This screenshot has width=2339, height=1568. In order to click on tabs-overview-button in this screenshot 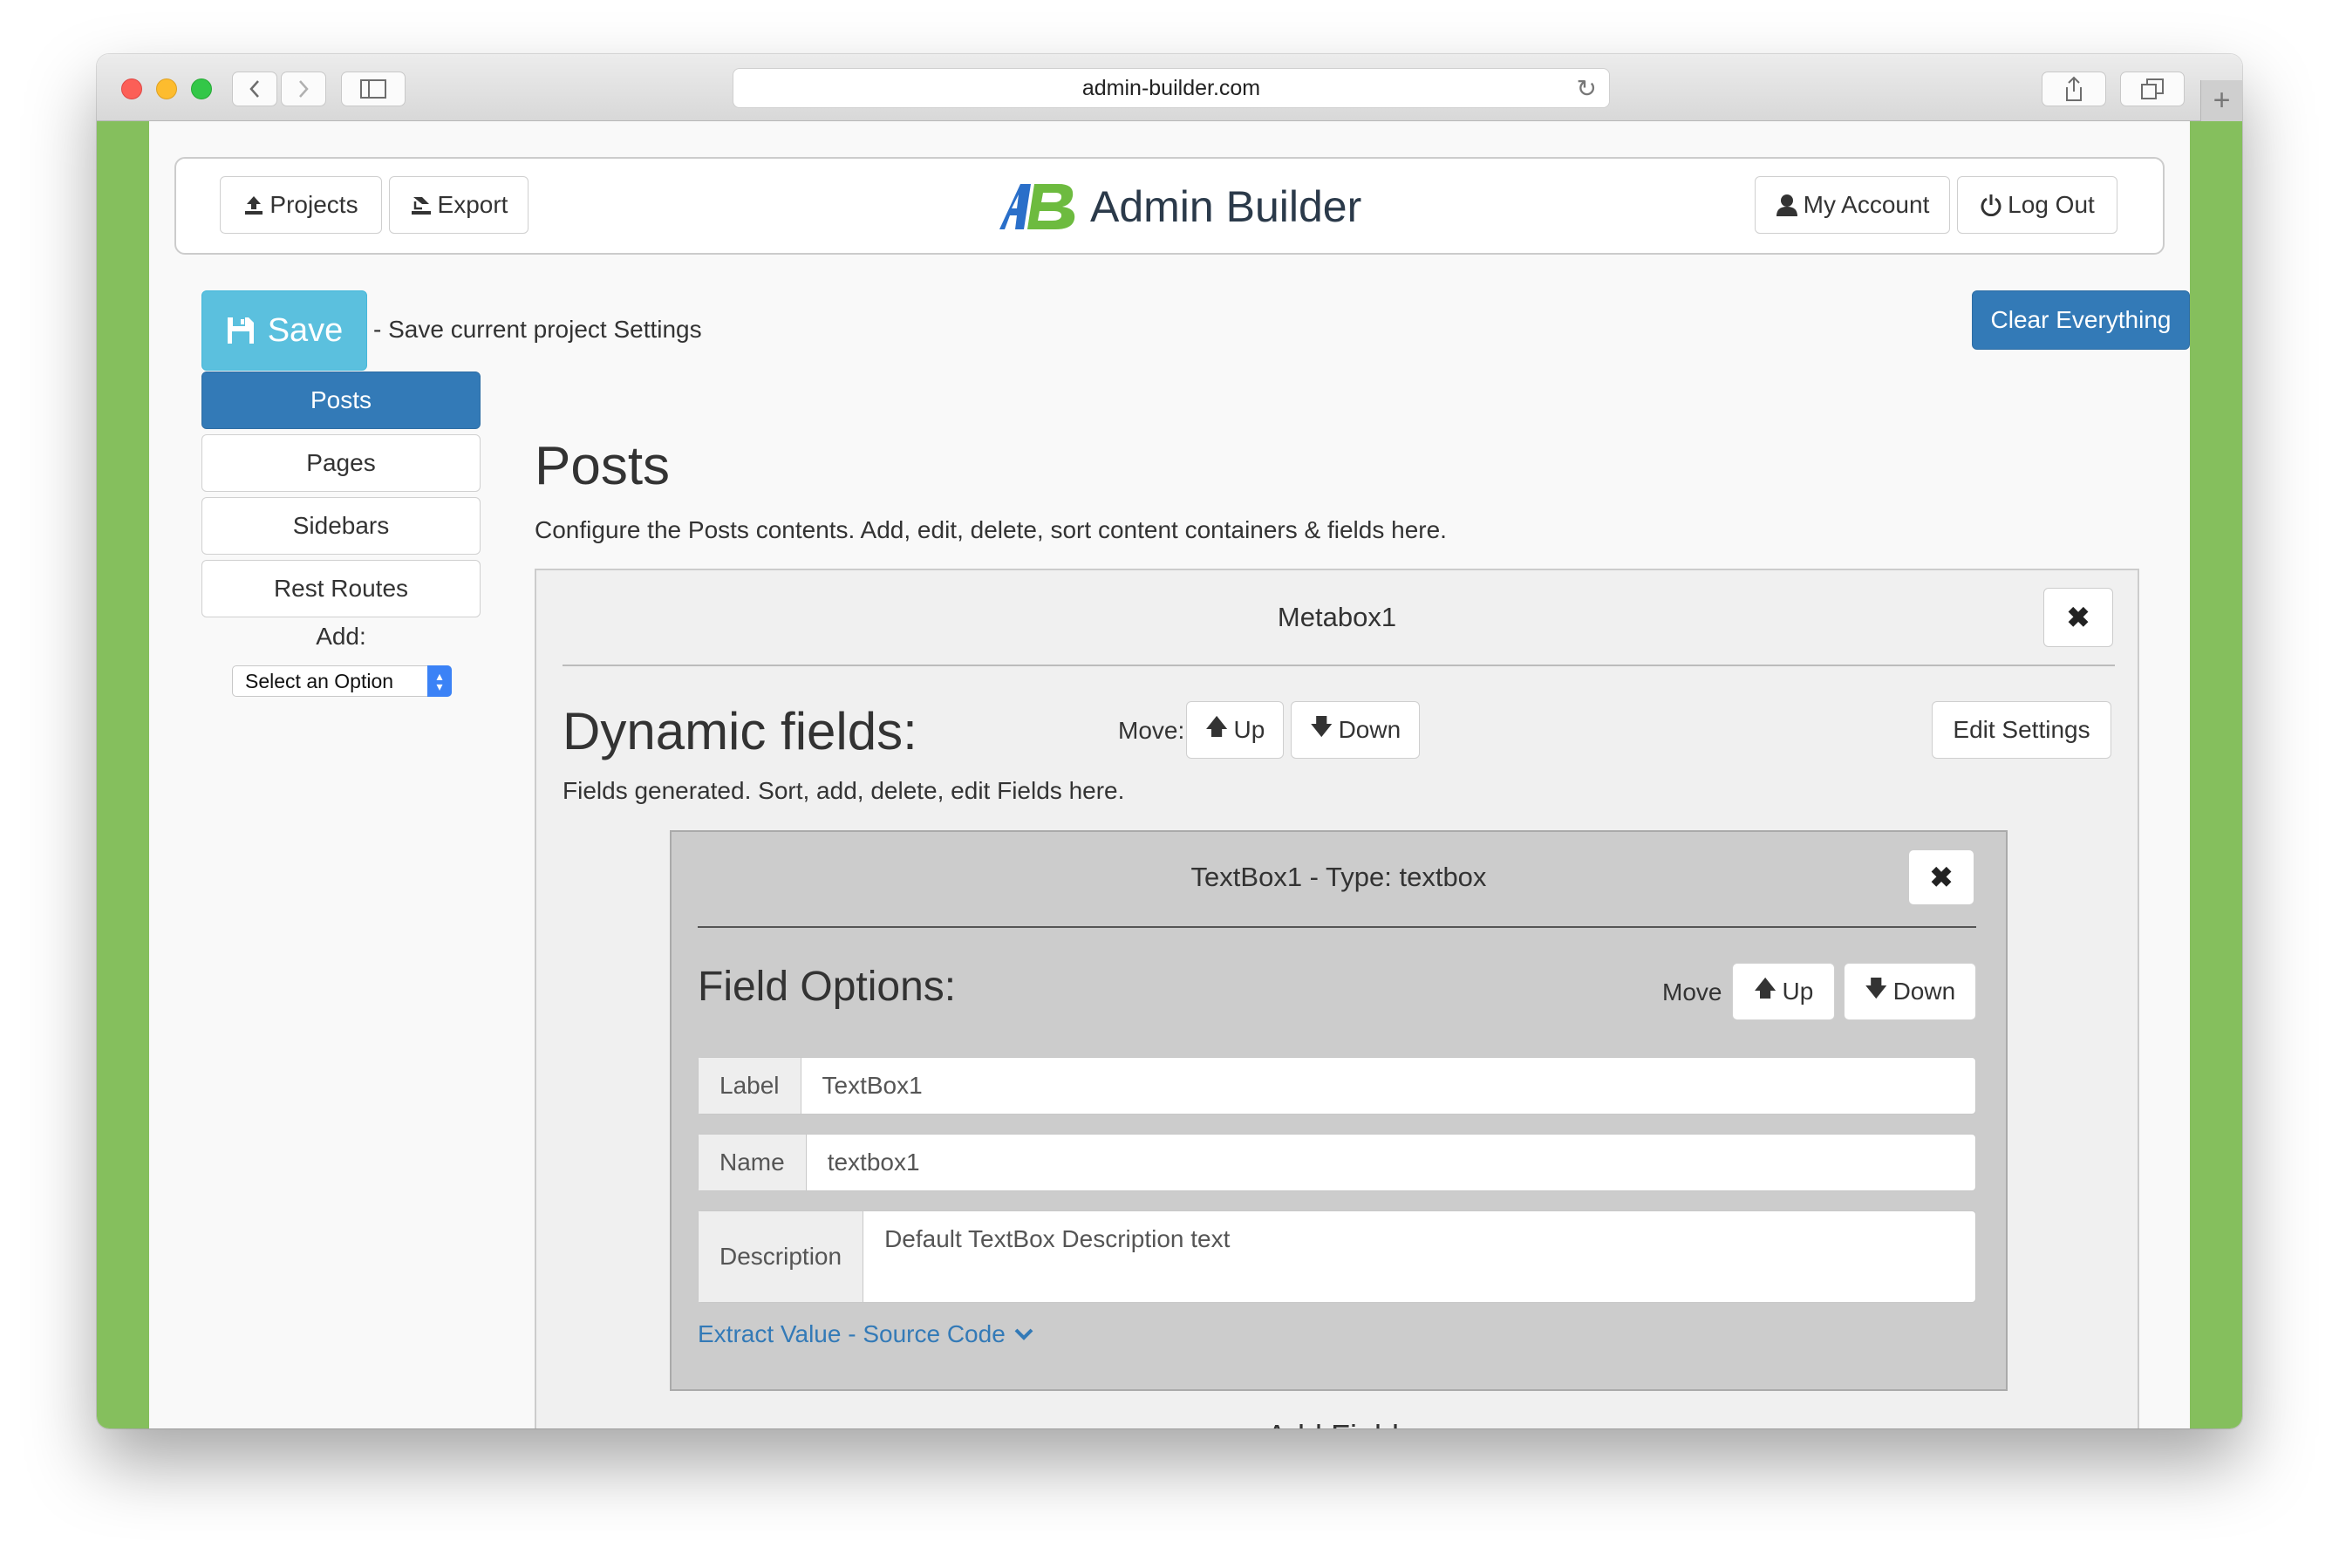, I will do `click(2152, 89)`.